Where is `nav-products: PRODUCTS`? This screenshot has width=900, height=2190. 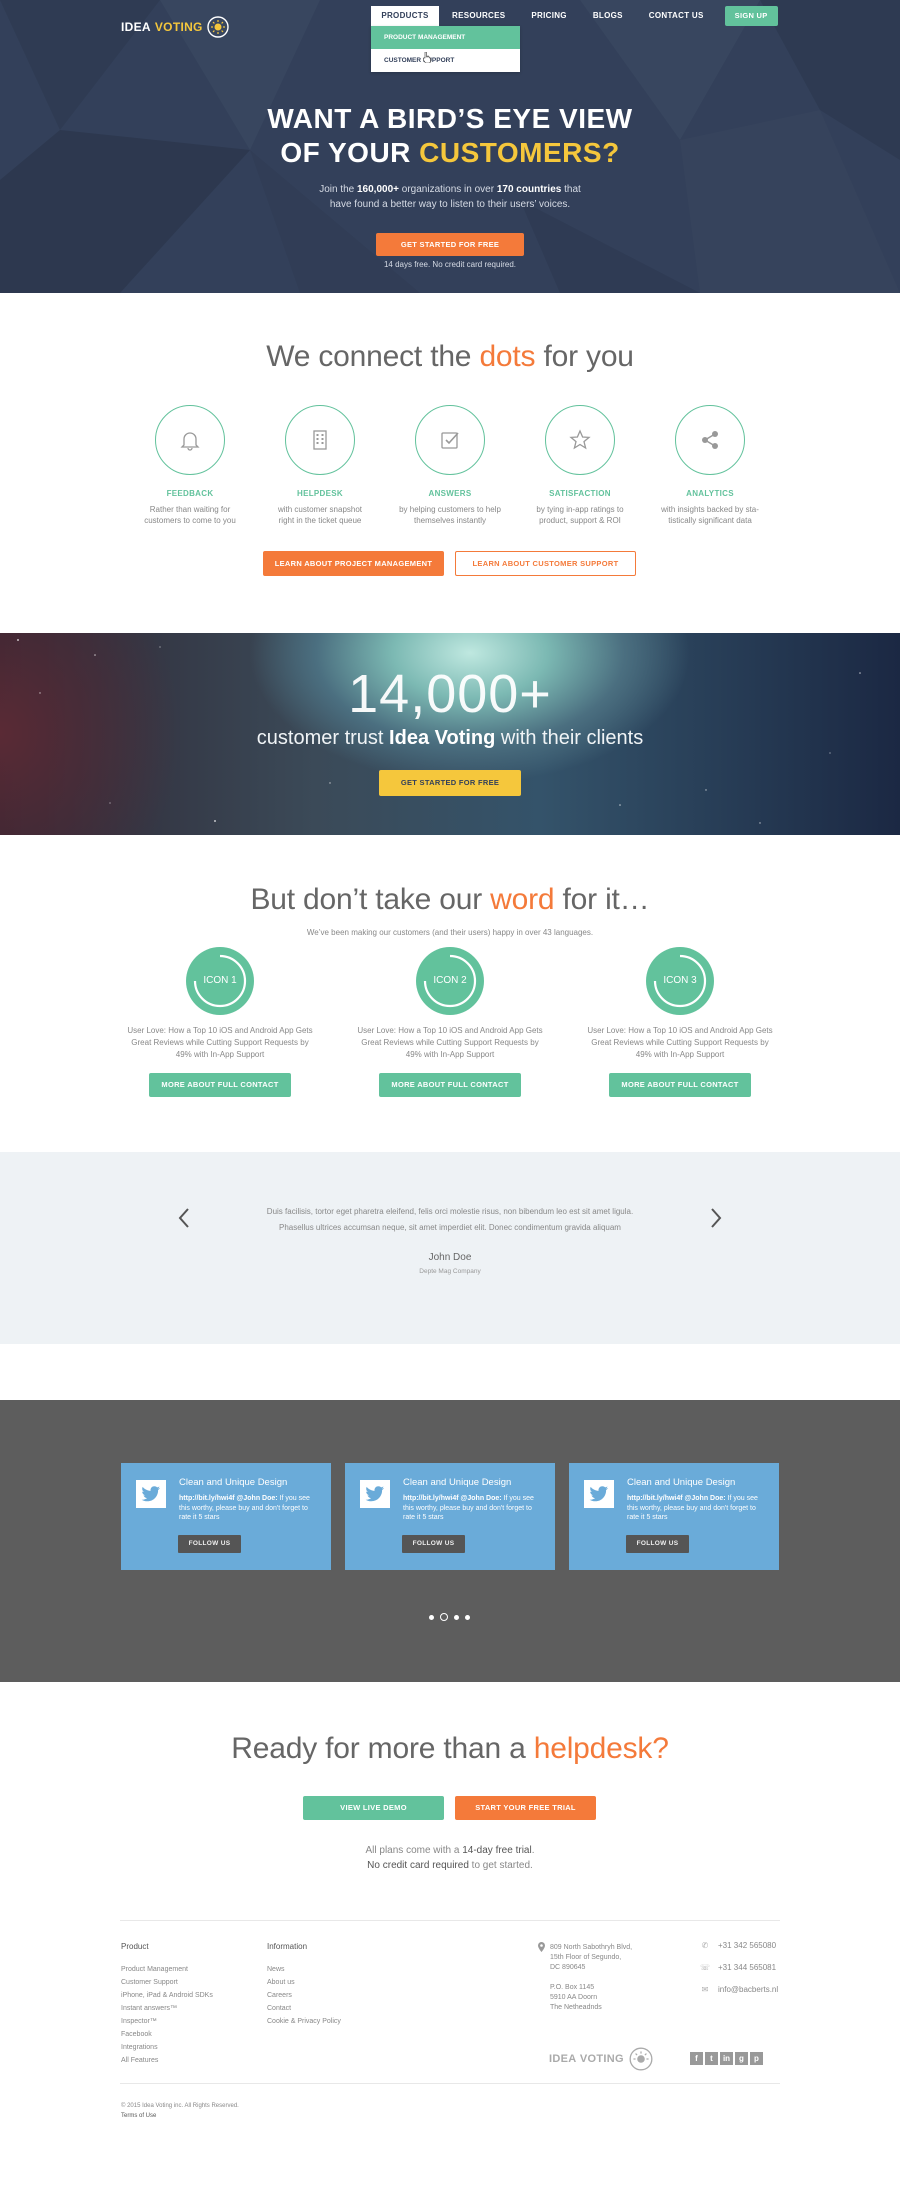 nav-products: PRODUCTS is located at coordinates (405, 16).